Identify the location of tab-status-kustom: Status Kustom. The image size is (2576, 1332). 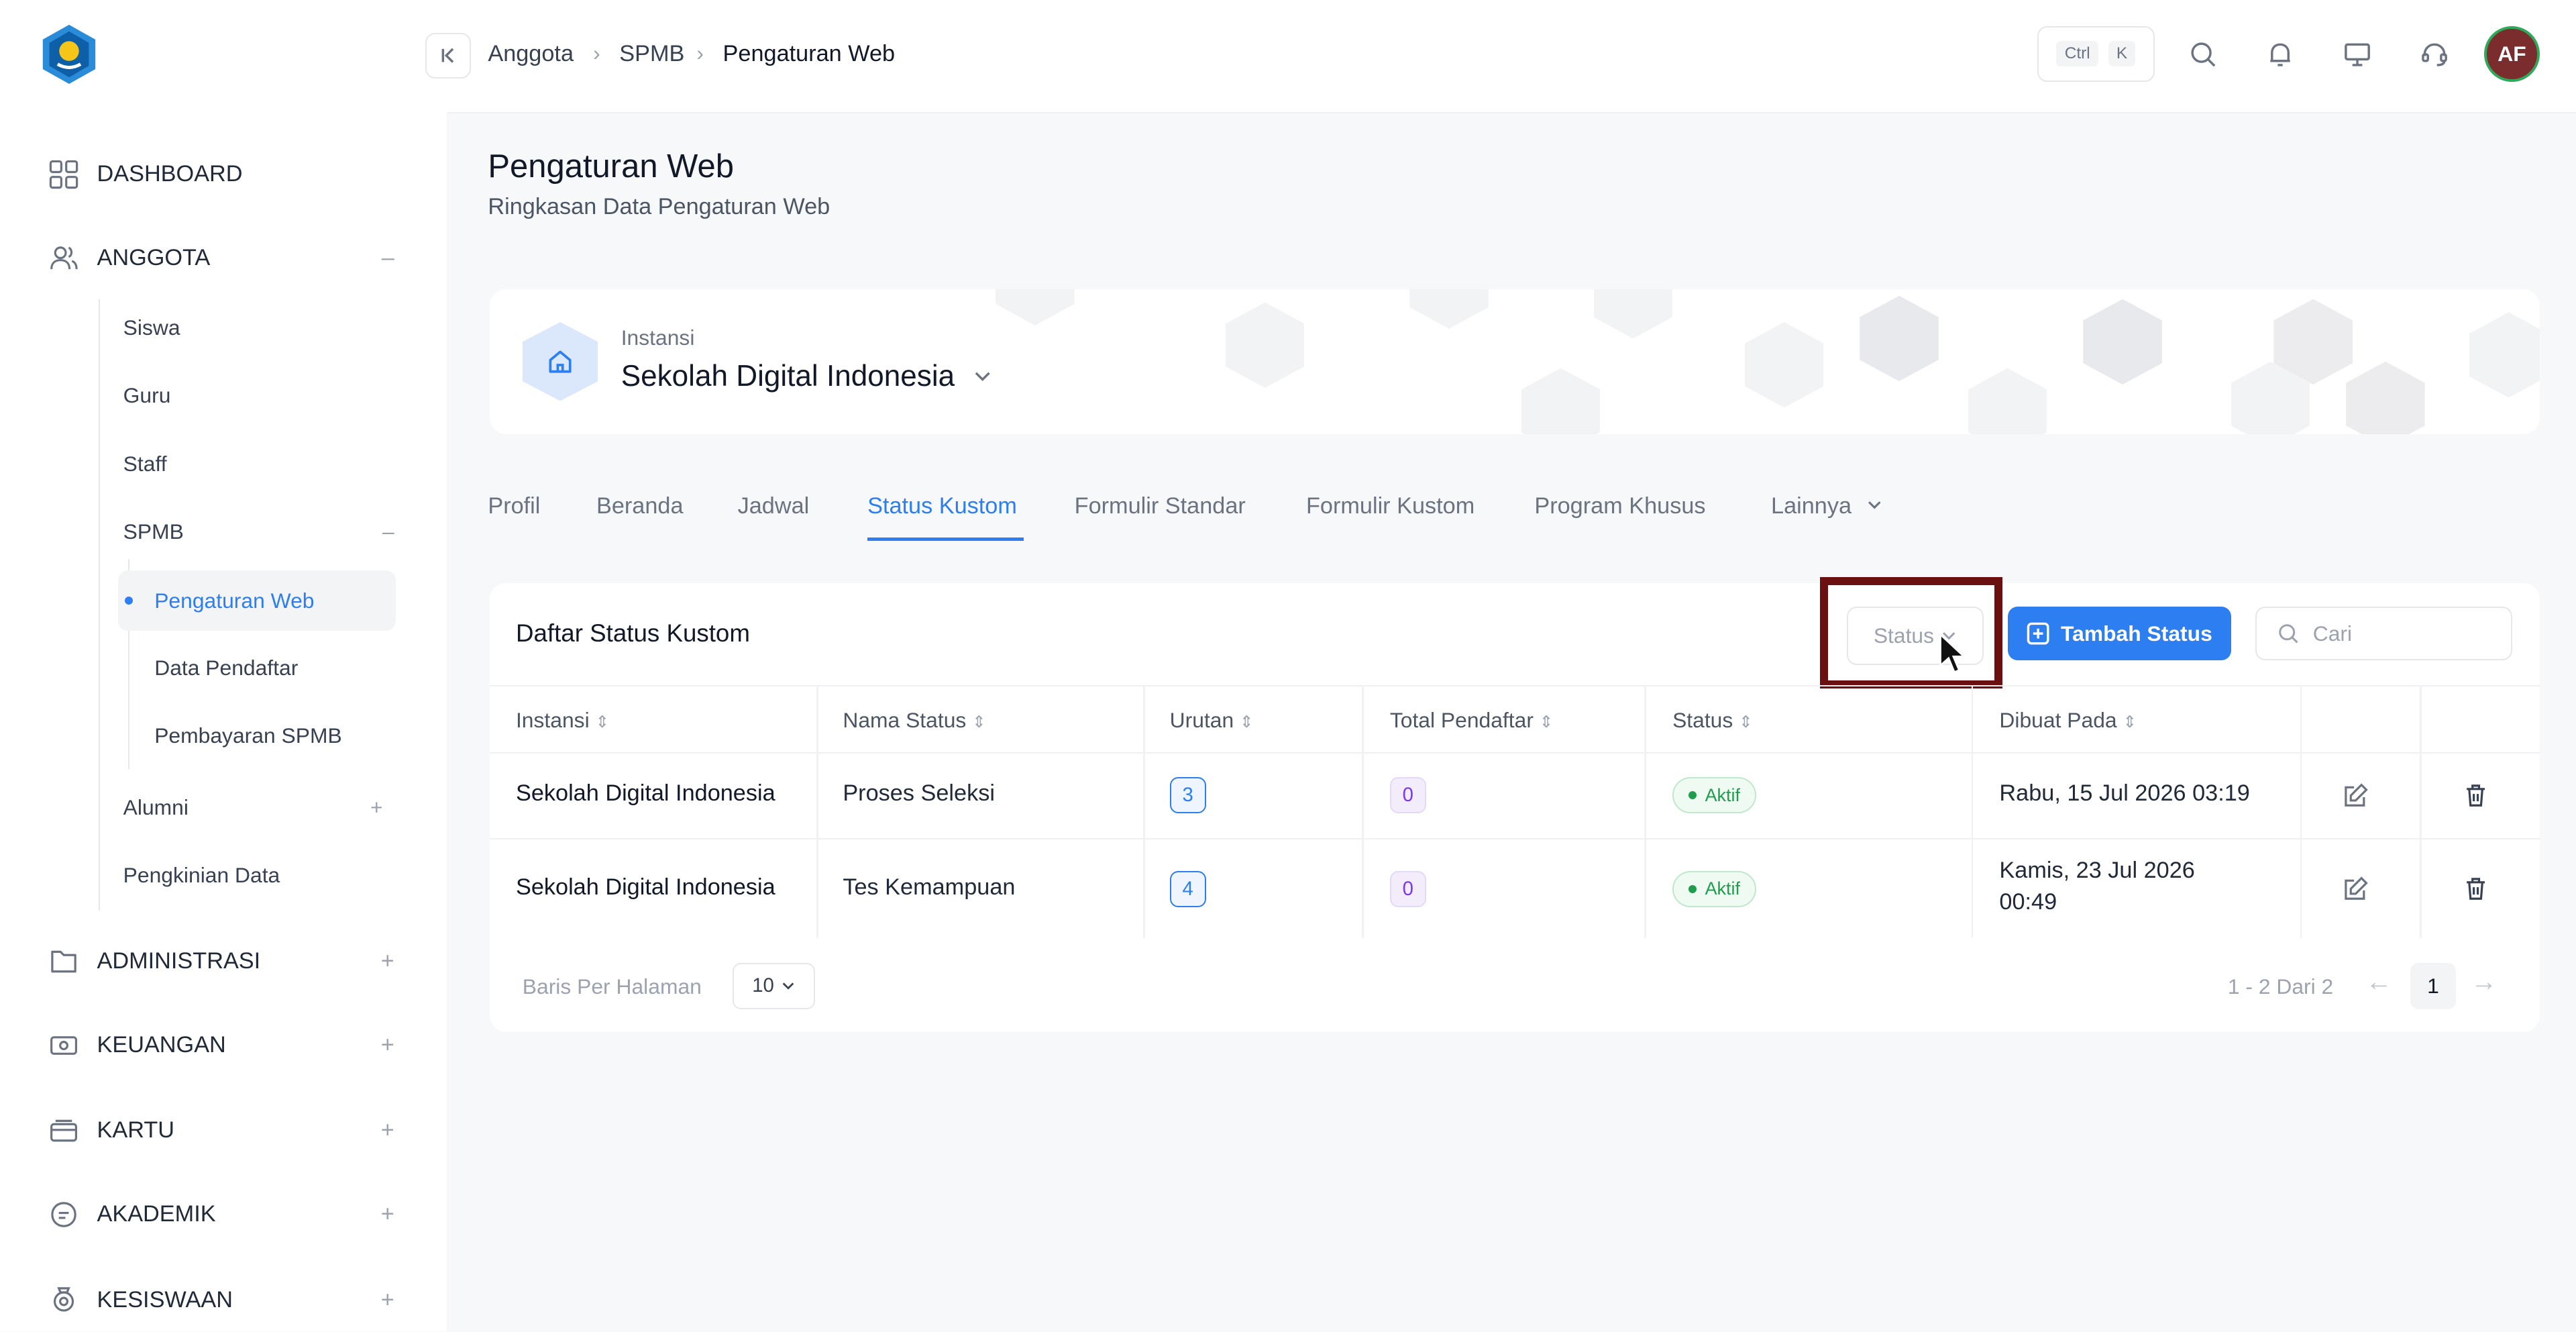
(942, 506).